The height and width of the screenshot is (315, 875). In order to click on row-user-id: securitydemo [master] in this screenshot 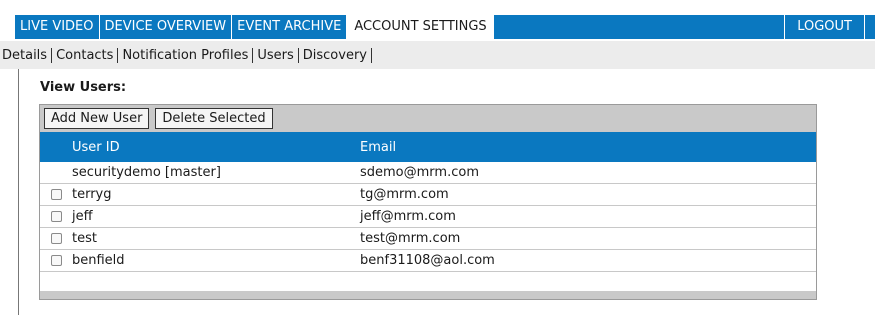, I will do `click(146, 172)`.